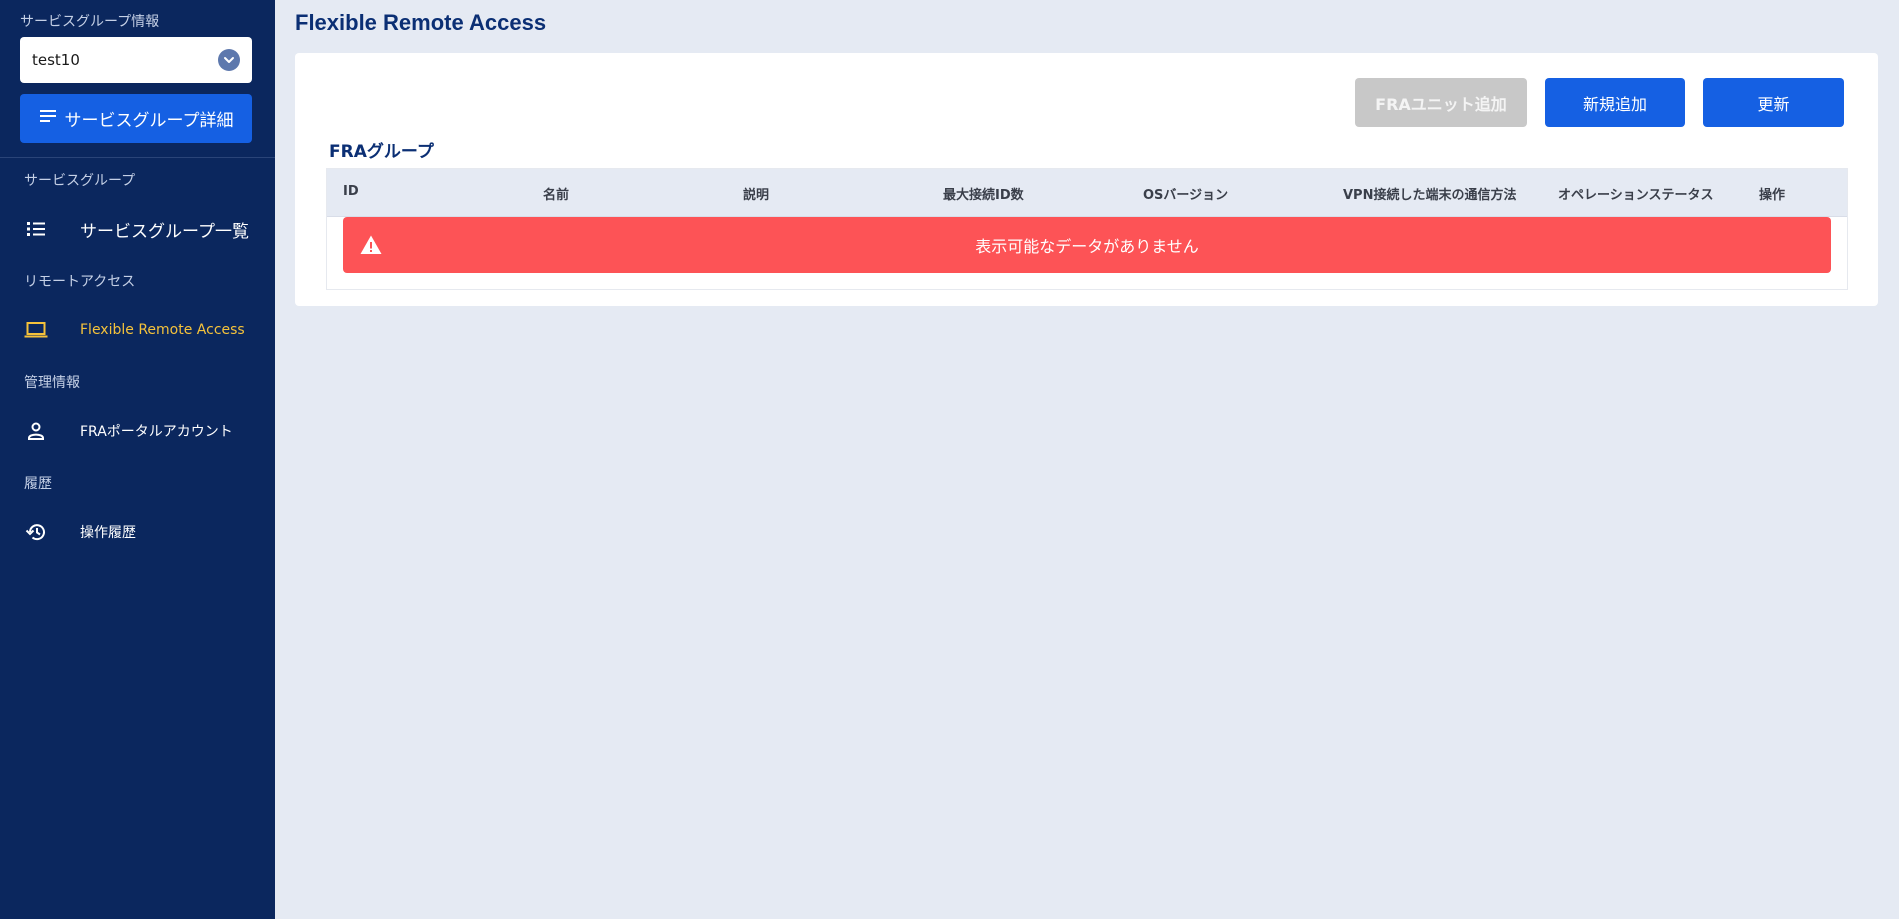  I want to click on empty-data-alert: 表示可能なデータがありません, so click(1087, 245).